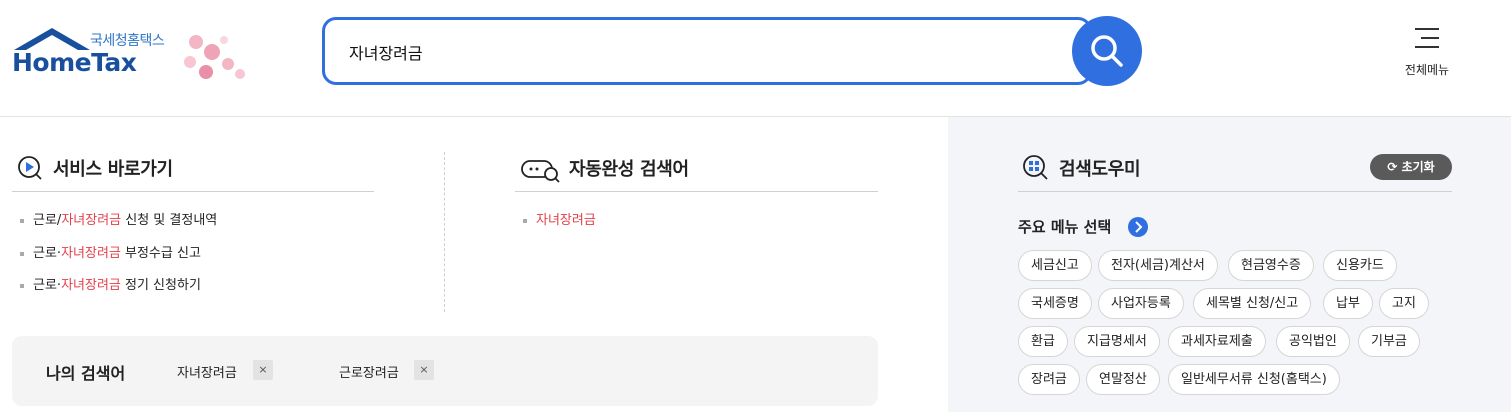  What do you see at coordinates (1035, 167) in the screenshot?
I see `grid-search-icon` at bounding box center [1035, 167].